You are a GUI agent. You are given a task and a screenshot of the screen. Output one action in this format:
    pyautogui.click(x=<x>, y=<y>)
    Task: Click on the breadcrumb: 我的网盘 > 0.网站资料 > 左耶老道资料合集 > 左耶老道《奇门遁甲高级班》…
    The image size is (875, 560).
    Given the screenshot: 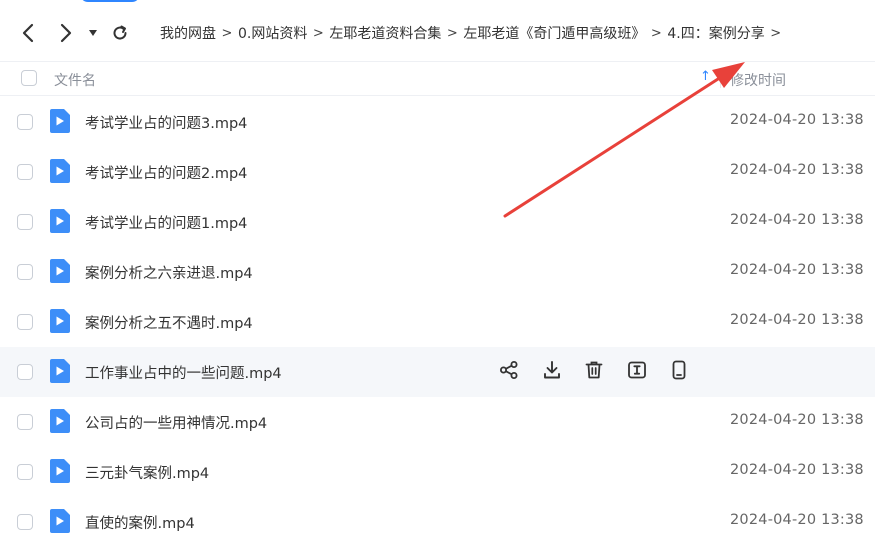 What is the action you would take?
    pyautogui.click(x=473, y=33)
    